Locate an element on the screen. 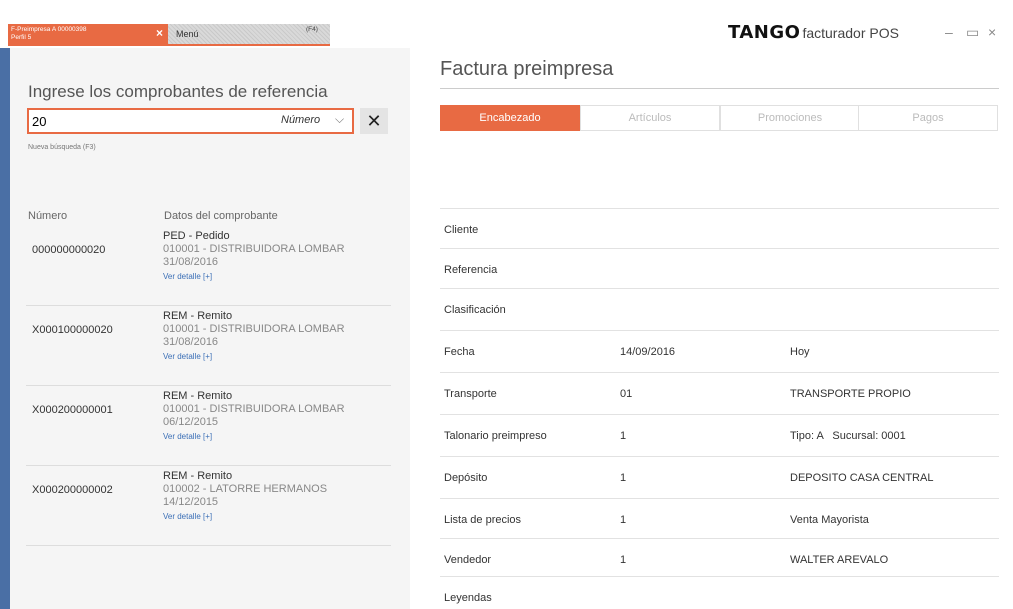  field-row-referencia: Referencia is located at coordinates (719, 268).